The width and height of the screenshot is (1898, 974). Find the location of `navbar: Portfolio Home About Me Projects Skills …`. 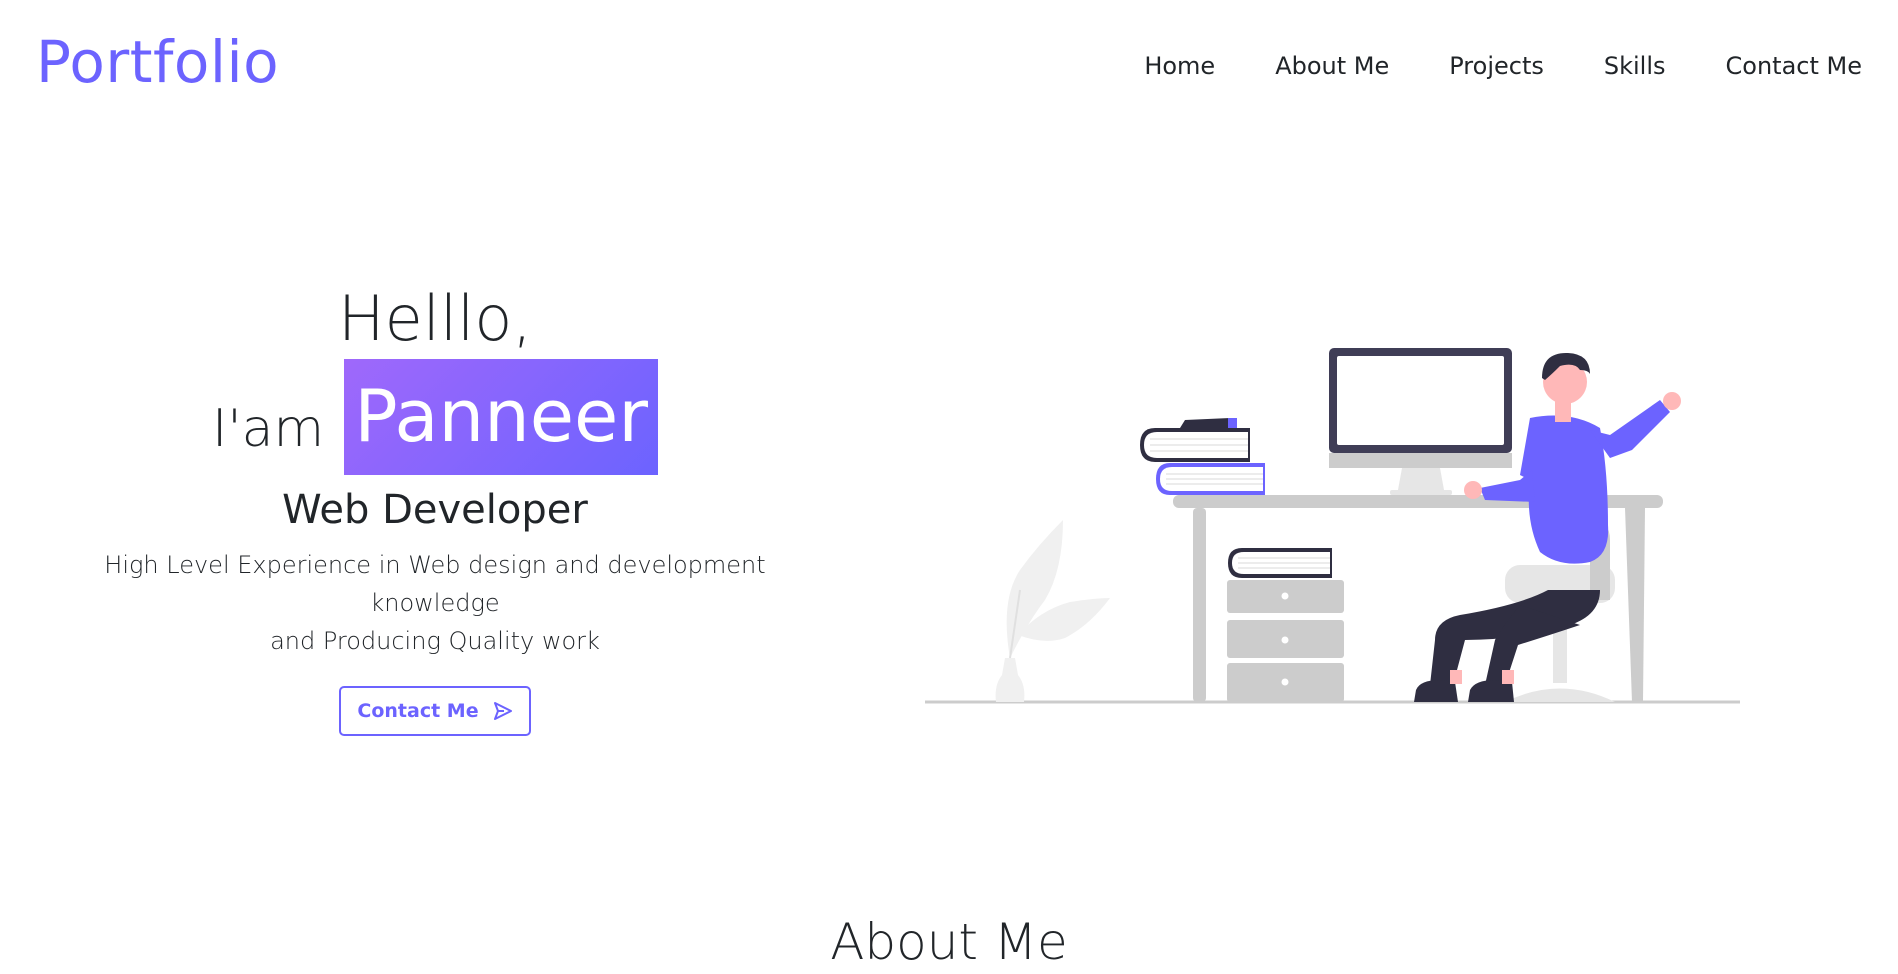

navbar: Portfolio Home About Me Projects Skills … is located at coordinates (949, 69).